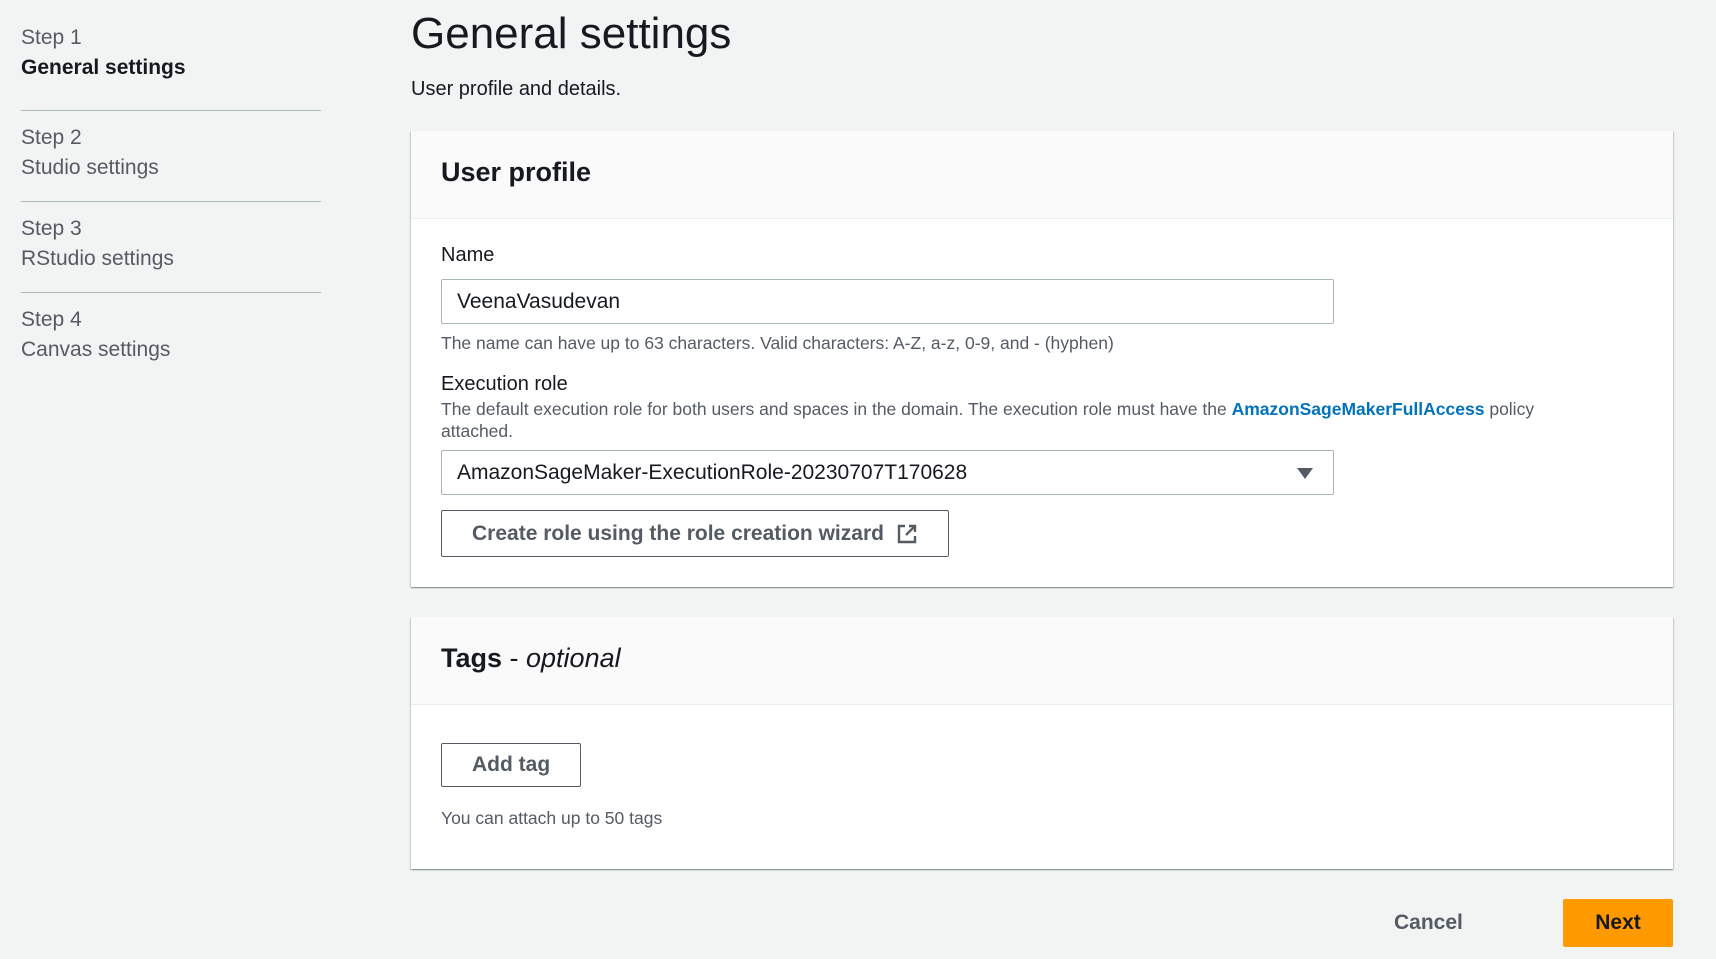  I want to click on step-title: RStudio settings, so click(97, 258).